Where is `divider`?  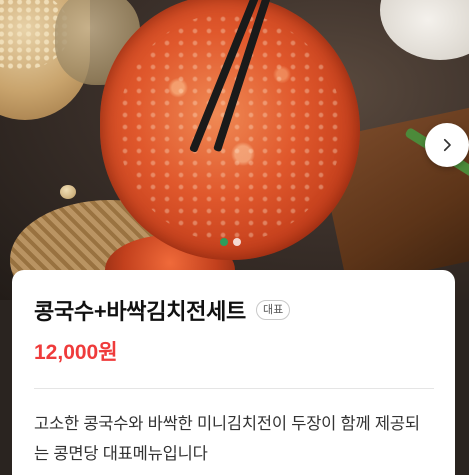
divider is located at coordinates (234, 388).